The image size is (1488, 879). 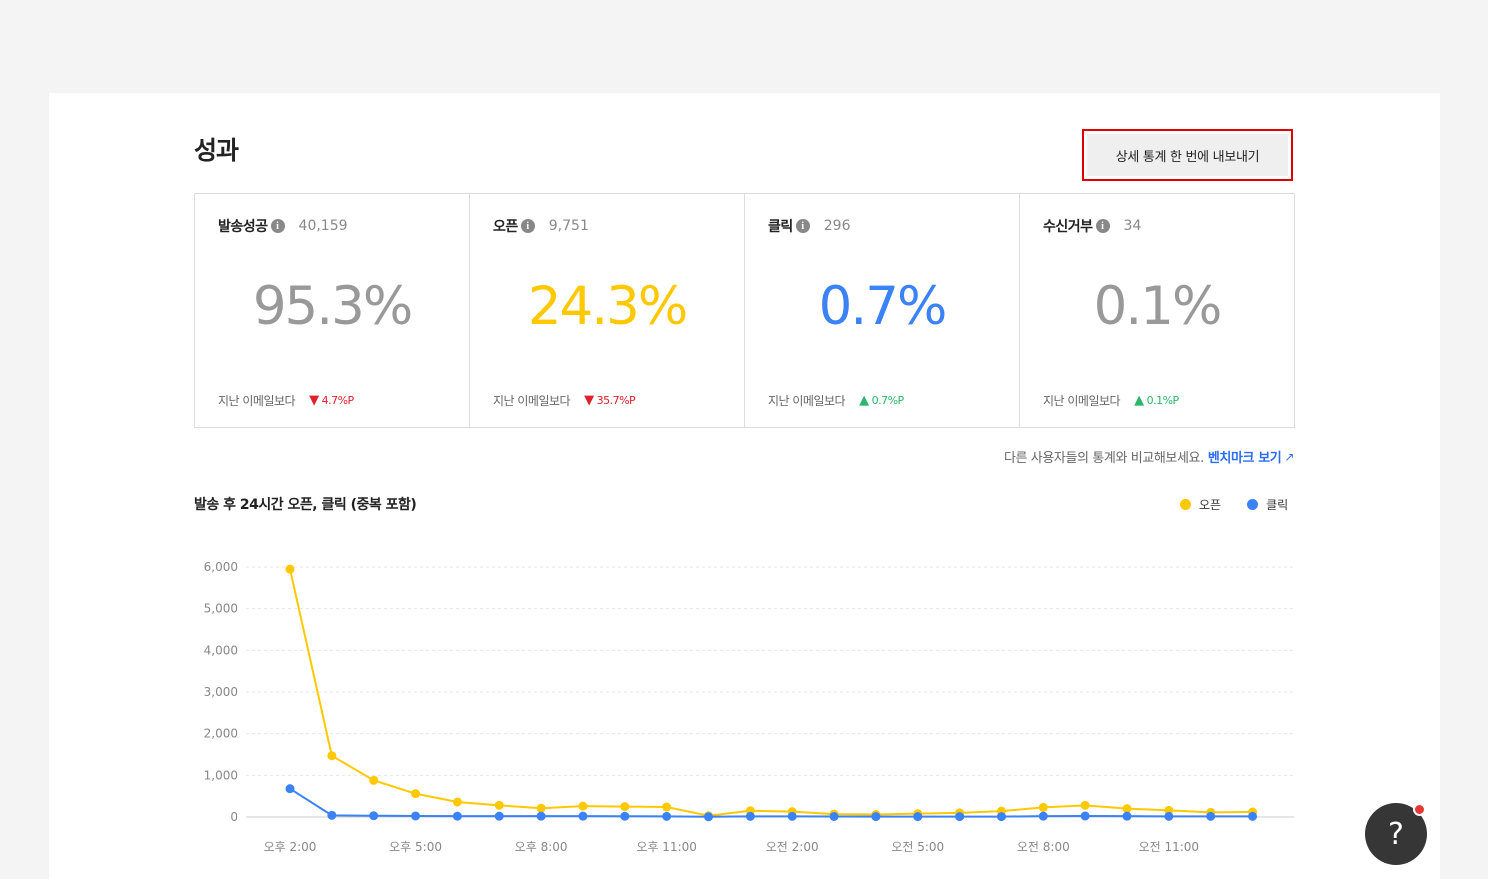 What do you see at coordinates (1245, 456) in the screenshot?
I see `benchmark-link: 벤치마크 보기` at bounding box center [1245, 456].